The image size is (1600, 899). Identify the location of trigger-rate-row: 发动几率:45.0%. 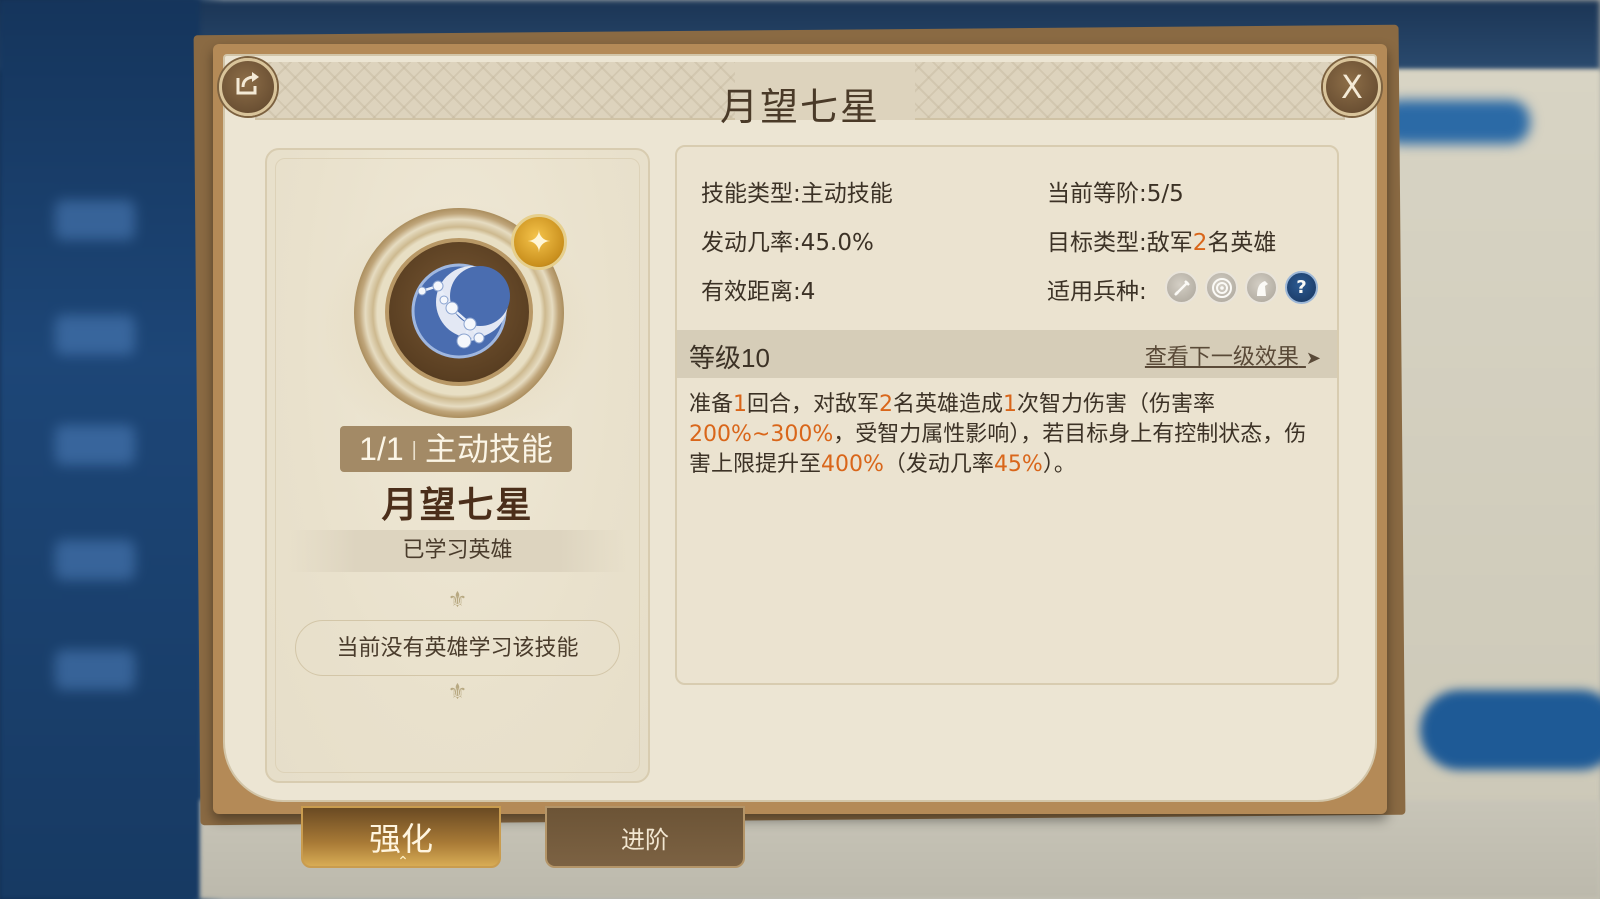
(787, 243).